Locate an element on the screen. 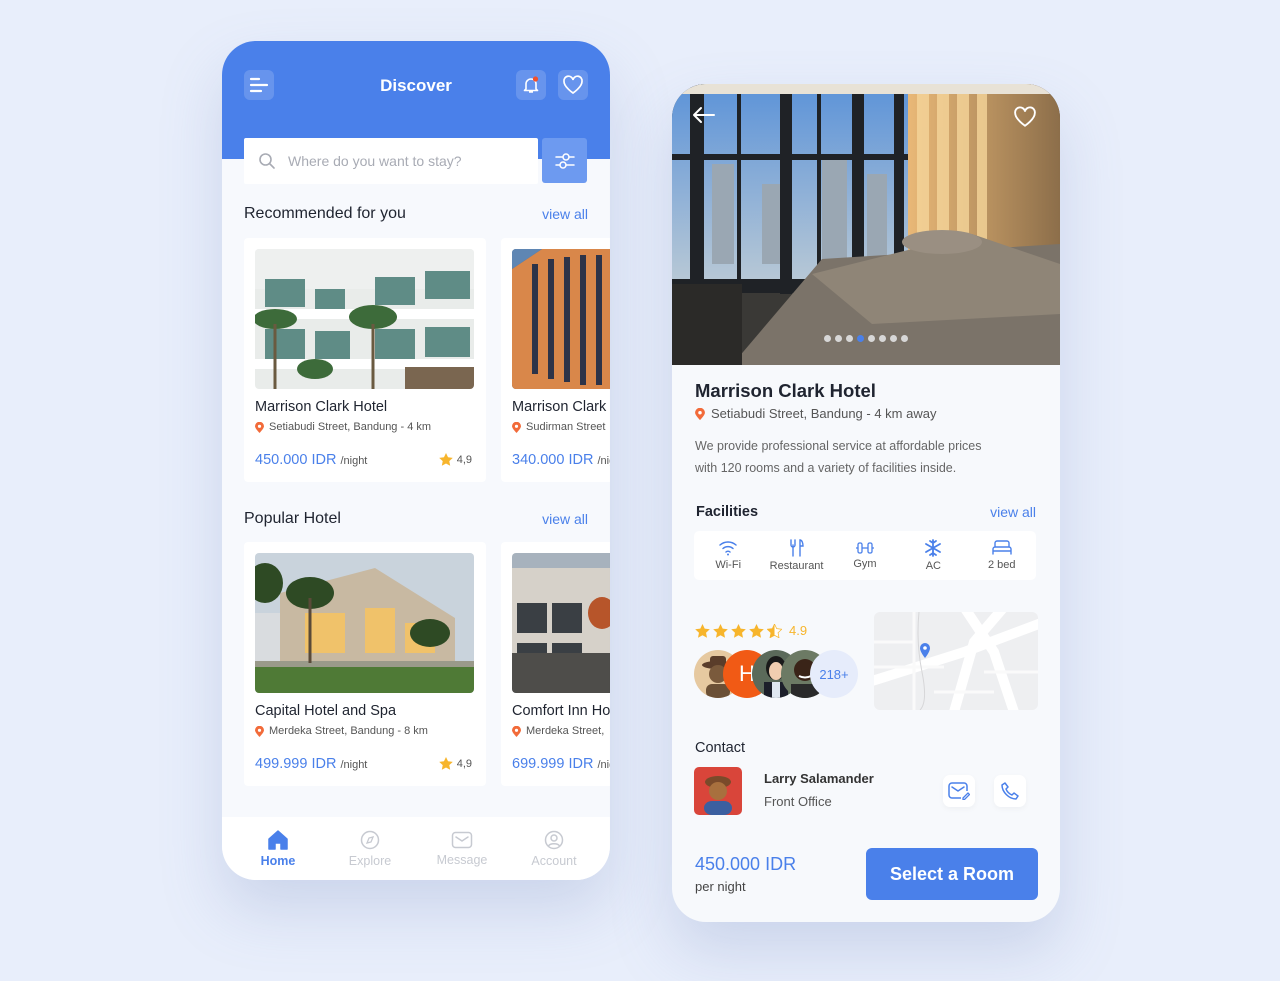  message-contact-button is located at coordinates (959, 791).